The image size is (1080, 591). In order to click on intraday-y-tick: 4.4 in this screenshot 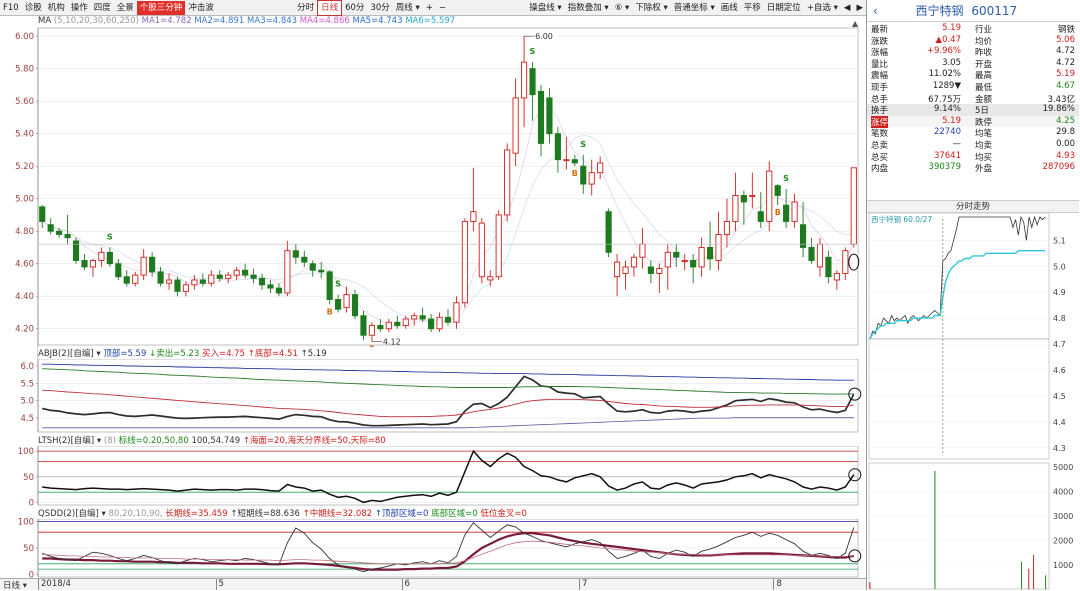, I will do `click(1059, 422)`.